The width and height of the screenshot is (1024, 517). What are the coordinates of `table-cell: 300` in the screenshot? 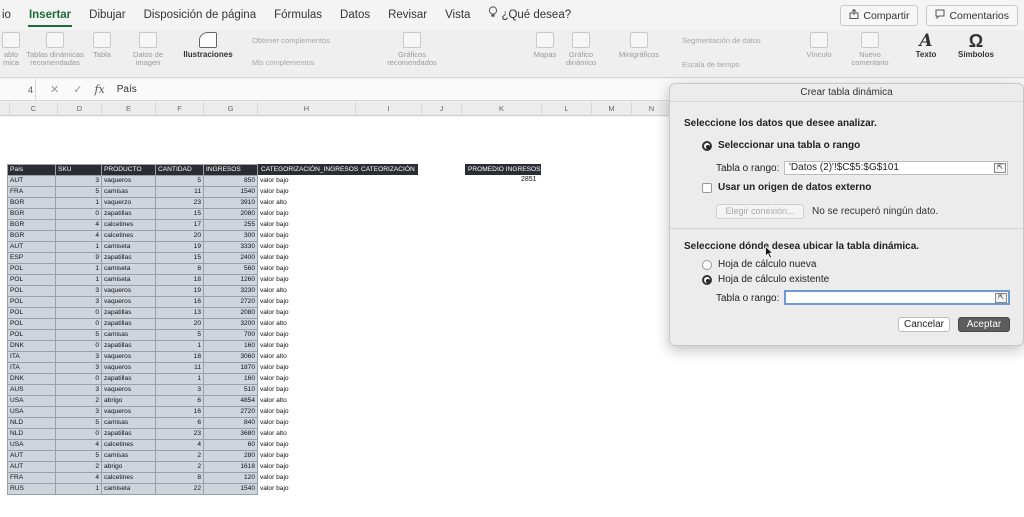 It's located at (230, 236).